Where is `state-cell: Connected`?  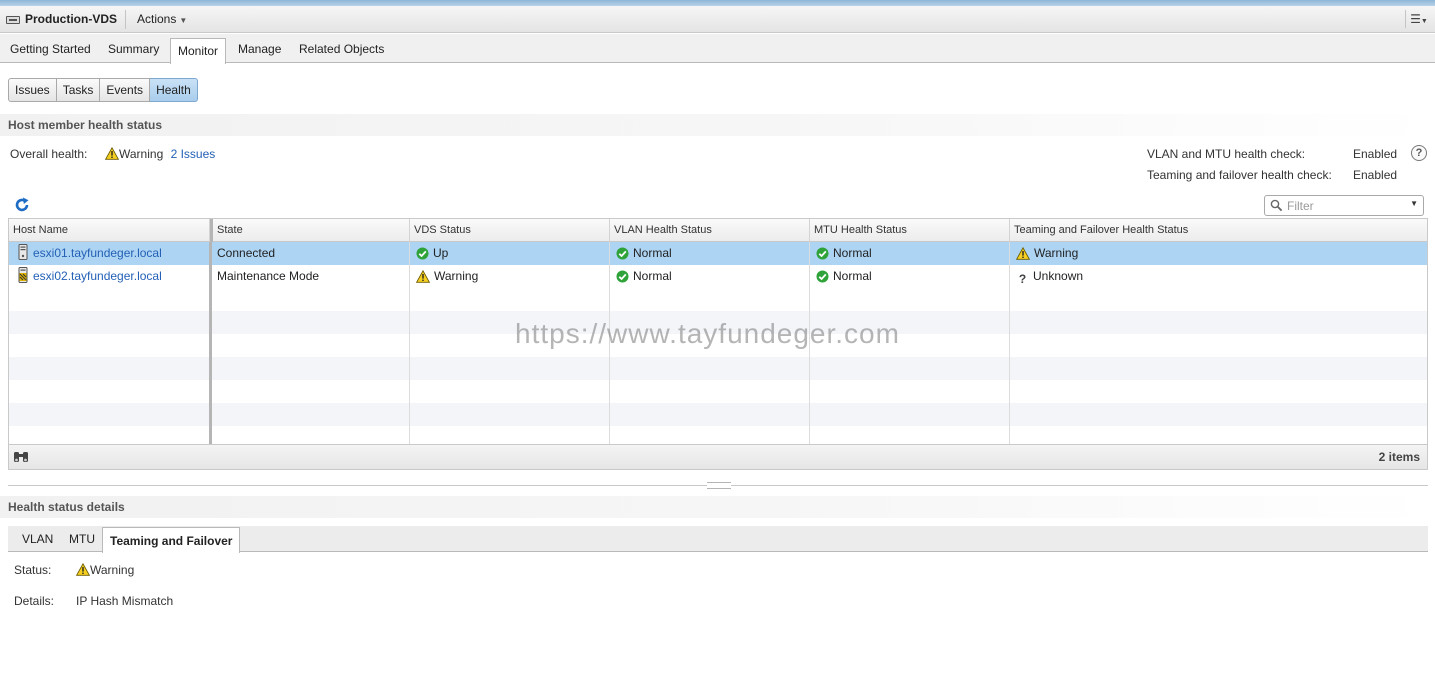
state-cell: Connected is located at coordinates (246, 253).